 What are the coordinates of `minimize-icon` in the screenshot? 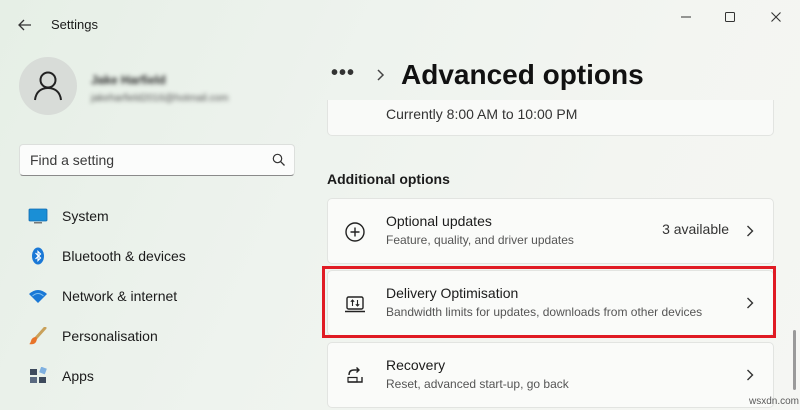 It's located at (686, 17).